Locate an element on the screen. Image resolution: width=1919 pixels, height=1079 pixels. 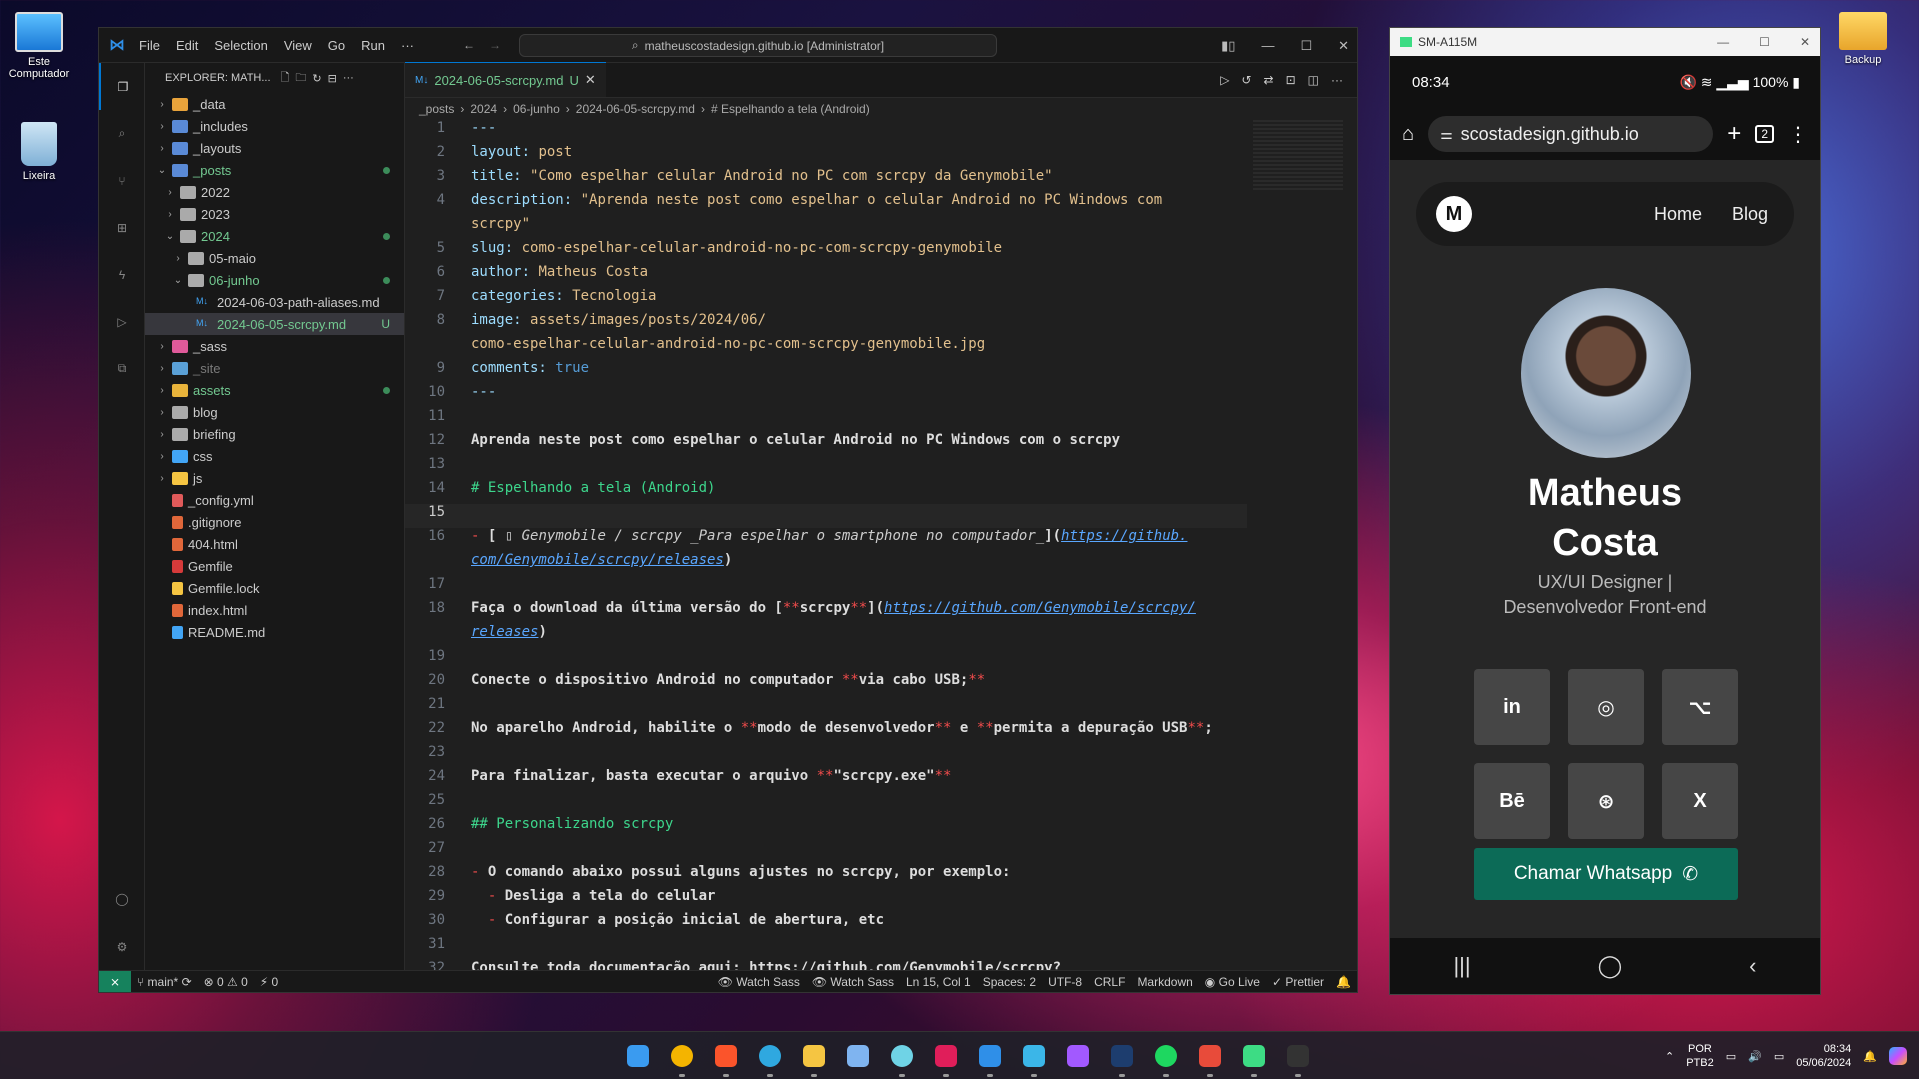
tree-file: 404.html is located at coordinates (274, 544).